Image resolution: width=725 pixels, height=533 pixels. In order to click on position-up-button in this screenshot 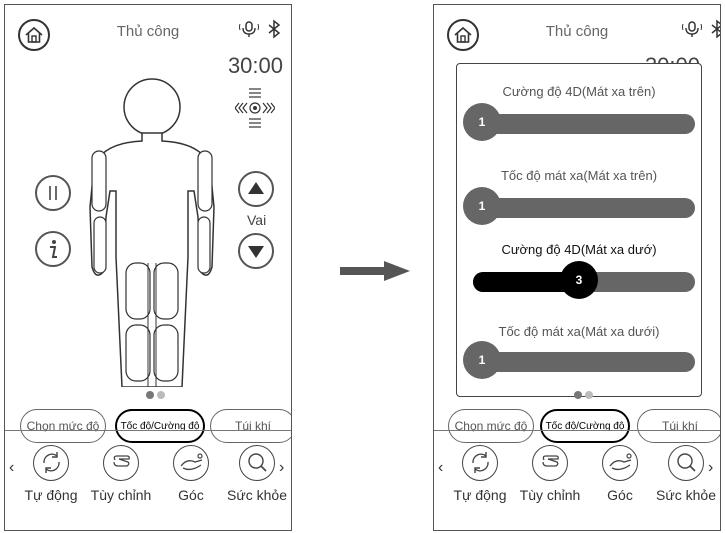, I will do `click(256, 189)`.